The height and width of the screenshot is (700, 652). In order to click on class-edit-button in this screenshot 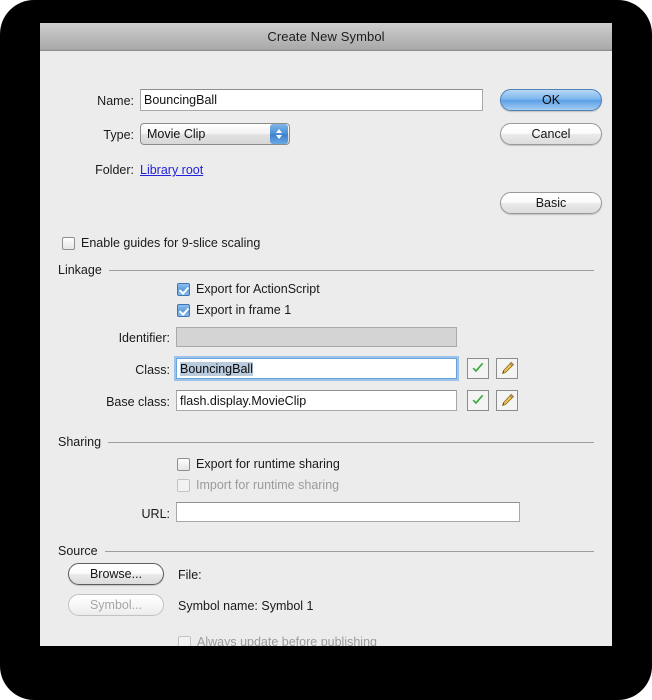, I will do `click(507, 368)`.